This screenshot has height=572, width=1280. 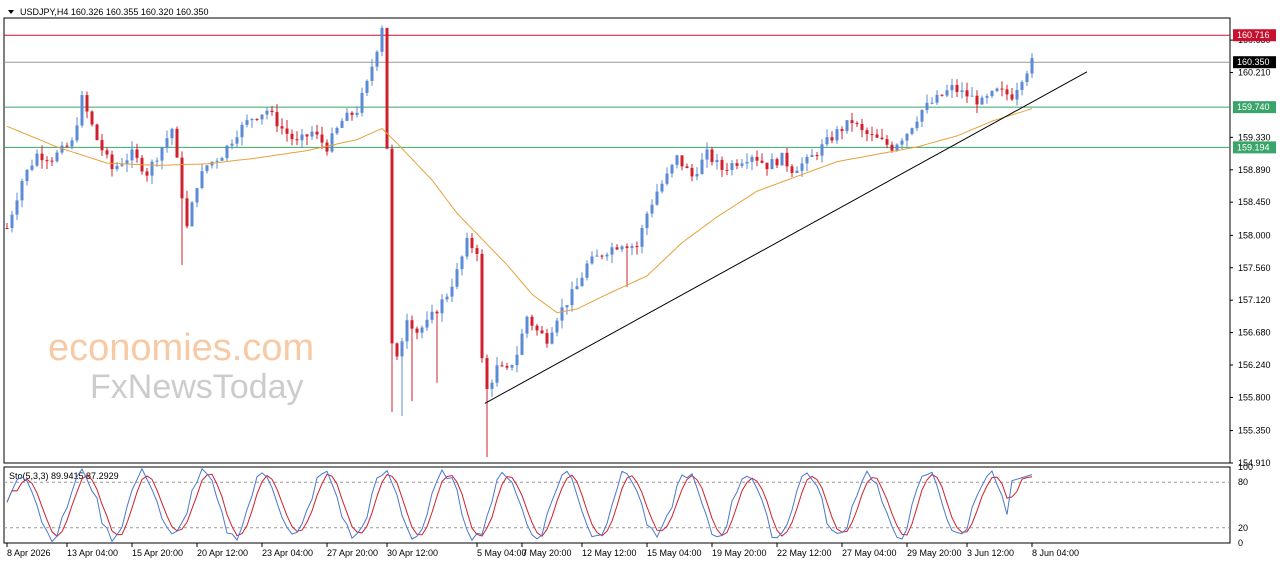 I want to click on stoch-y-tick-label: 80, so click(x=1243, y=482).